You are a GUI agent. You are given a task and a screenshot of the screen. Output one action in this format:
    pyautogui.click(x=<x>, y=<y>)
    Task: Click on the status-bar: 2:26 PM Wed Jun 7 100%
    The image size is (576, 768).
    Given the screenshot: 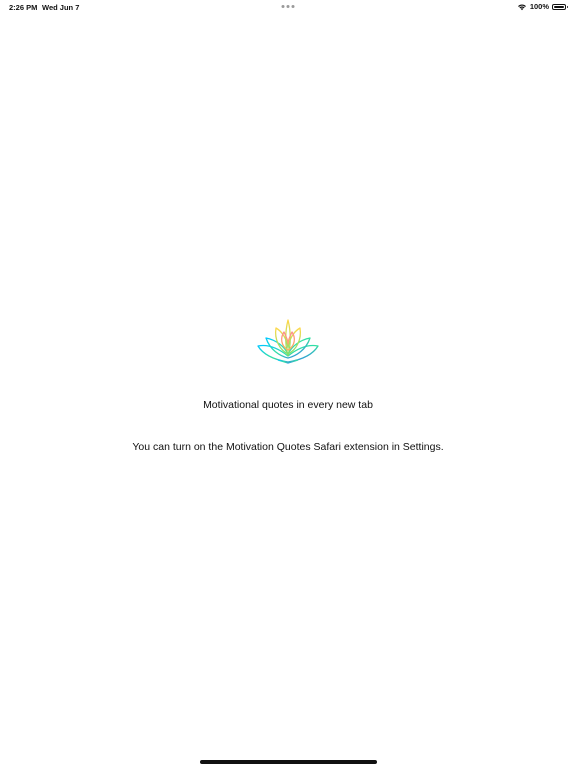 What is the action you would take?
    pyautogui.click(x=288, y=7)
    